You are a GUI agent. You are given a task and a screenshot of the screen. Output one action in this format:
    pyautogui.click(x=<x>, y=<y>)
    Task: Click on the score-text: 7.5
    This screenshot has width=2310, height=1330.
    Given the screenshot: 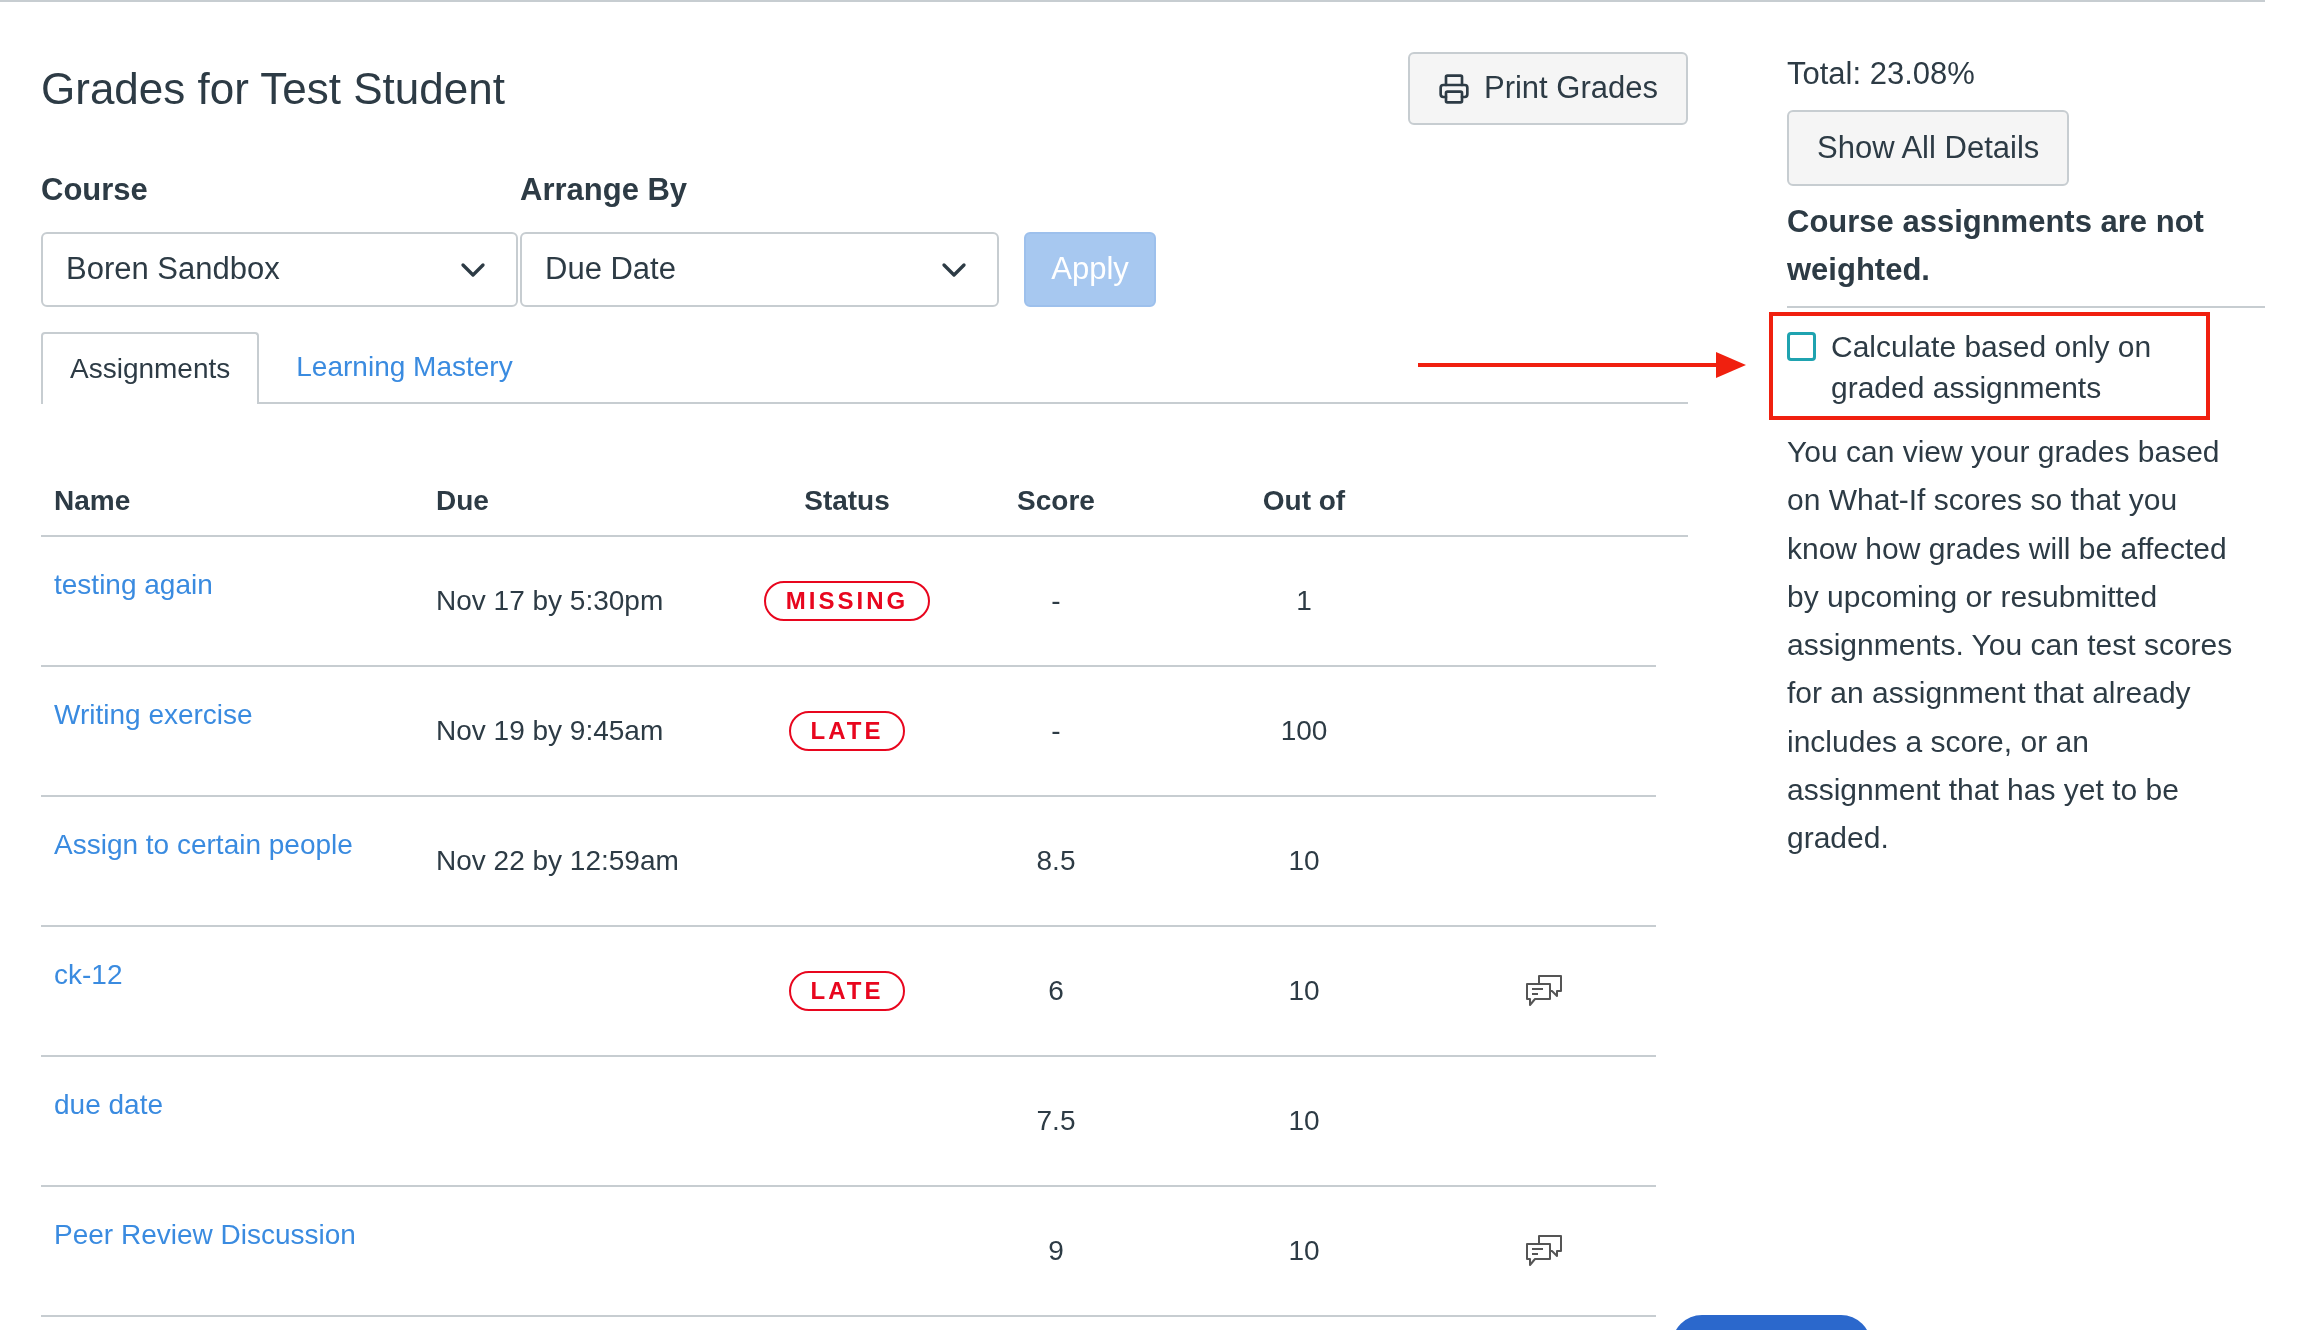 What is the action you would take?
    pyautogui.click(x=1056, y=1121)
    